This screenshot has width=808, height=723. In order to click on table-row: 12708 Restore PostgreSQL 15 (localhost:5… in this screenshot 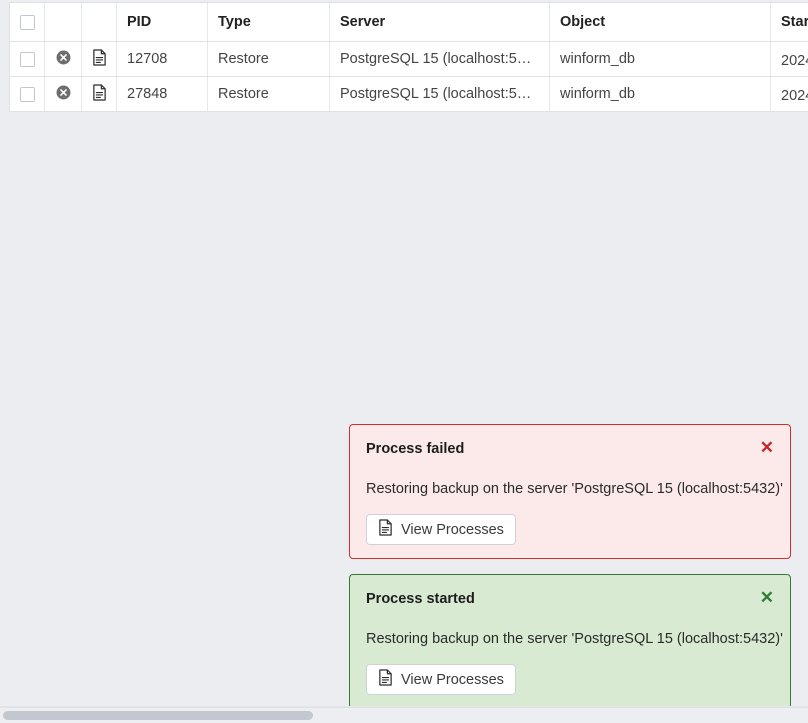, I will do `click(409, 59)`.